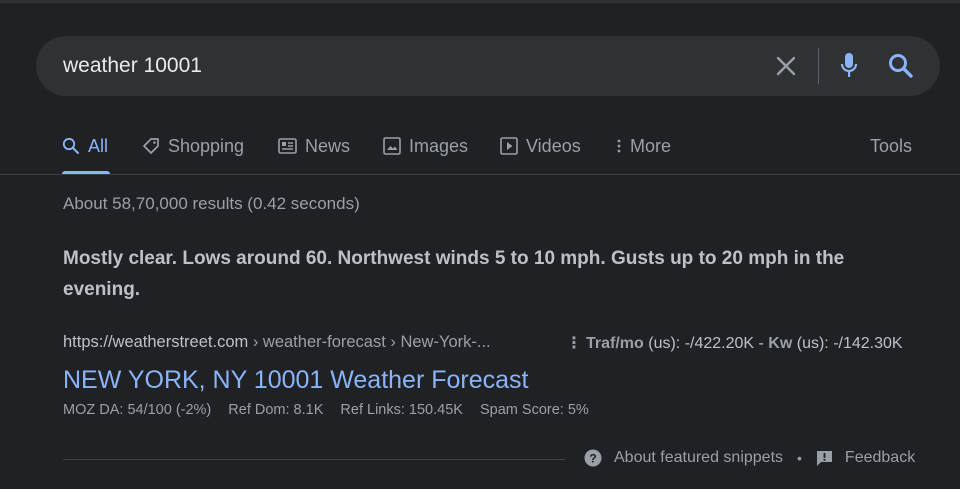 The height and width of the screenshot is (489, 960). Describe the element at coordinates (328, 145) in the screenshot. I see `tab-label: News` at that location.